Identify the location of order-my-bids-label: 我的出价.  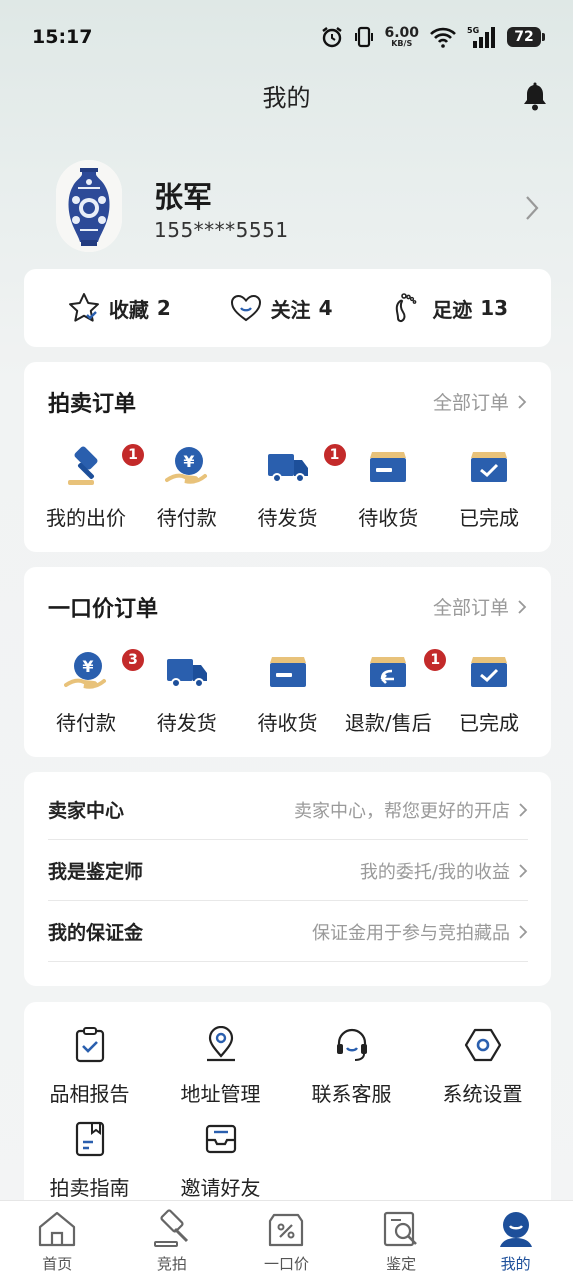
(86, 518).